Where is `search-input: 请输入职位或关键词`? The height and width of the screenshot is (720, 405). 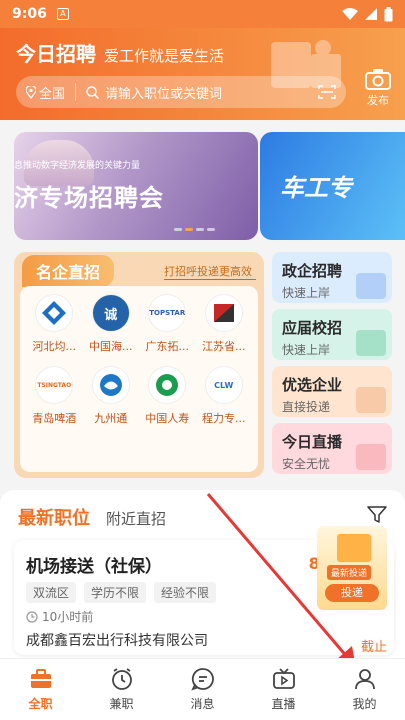
search-input: 请输入职位或关键词 is located at coordinates (197, 92).